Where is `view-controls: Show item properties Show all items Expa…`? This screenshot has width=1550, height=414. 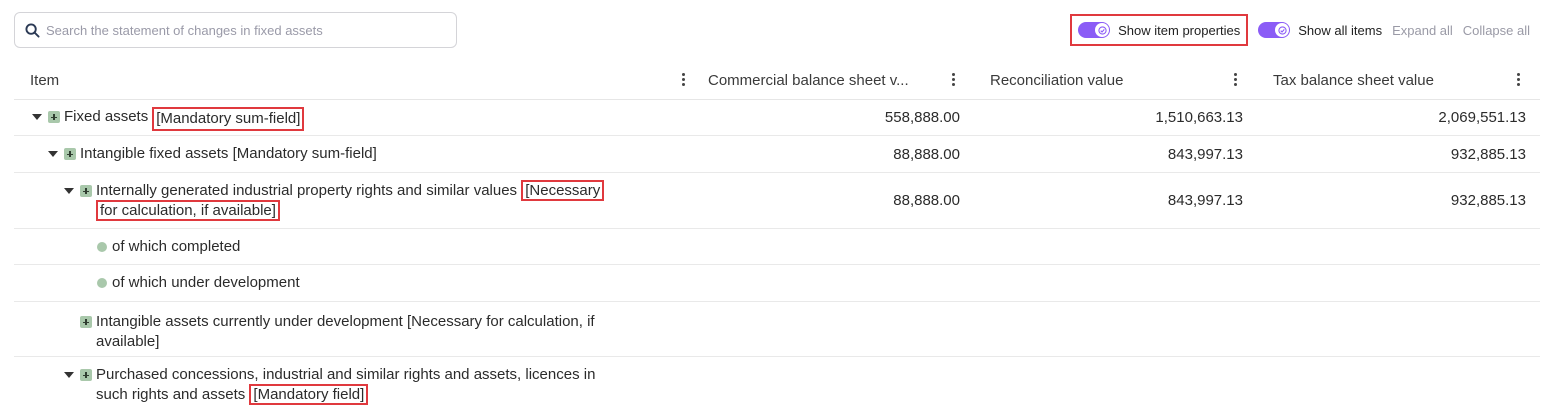 view-controls: Show item properties Show all items Expa… is located at coordinates (1300, 30).